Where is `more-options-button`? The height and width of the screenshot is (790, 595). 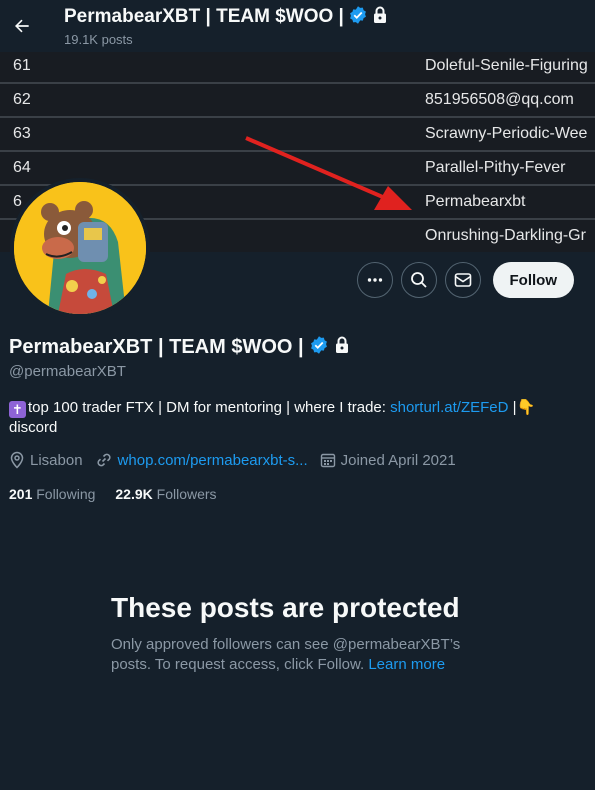
more-options-button is located at coordinates (374, 280).